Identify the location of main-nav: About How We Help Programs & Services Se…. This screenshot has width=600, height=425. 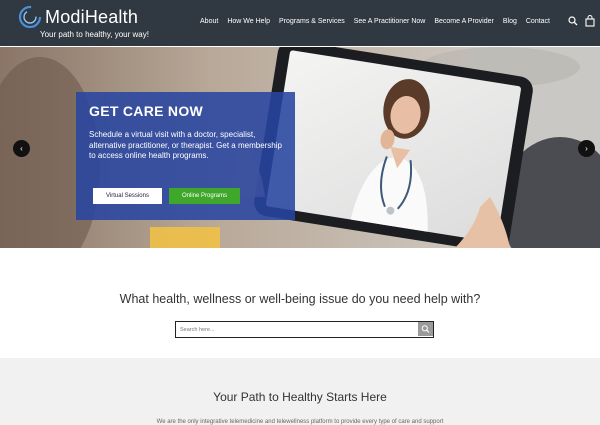
(375, 21).